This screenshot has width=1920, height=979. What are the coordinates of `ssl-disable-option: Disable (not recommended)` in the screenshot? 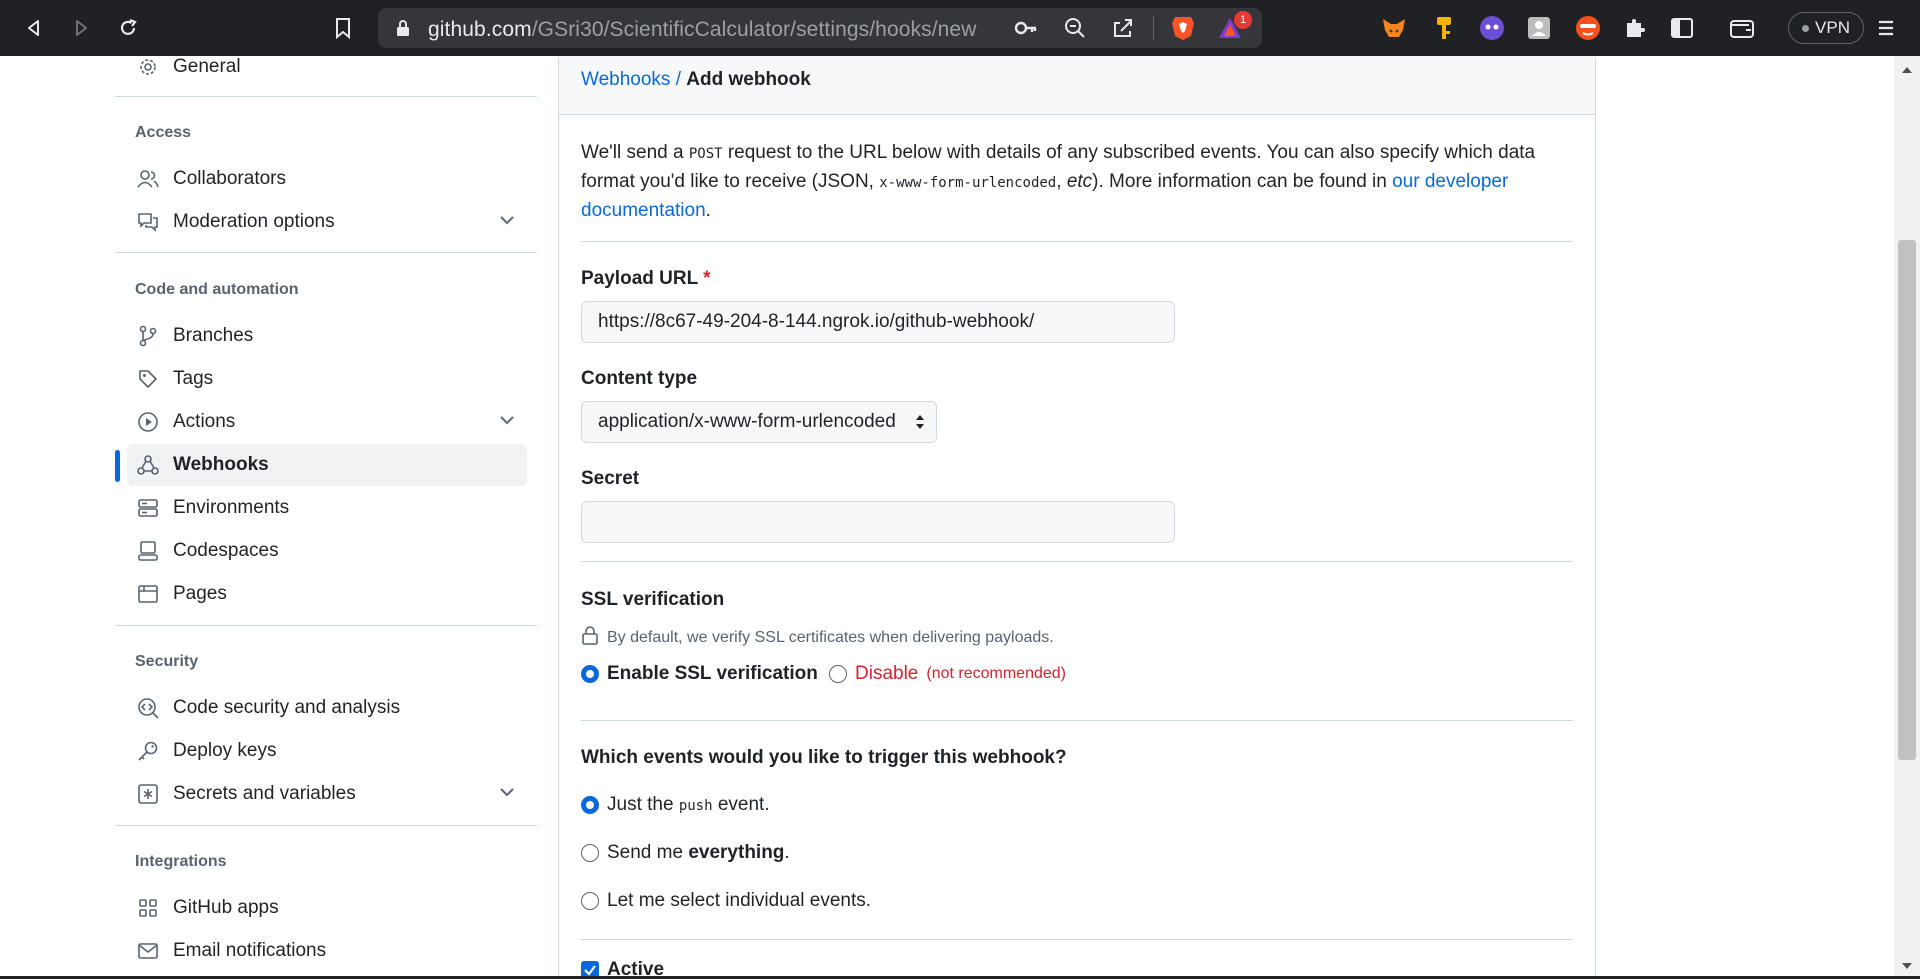 It's located at (947, 674).